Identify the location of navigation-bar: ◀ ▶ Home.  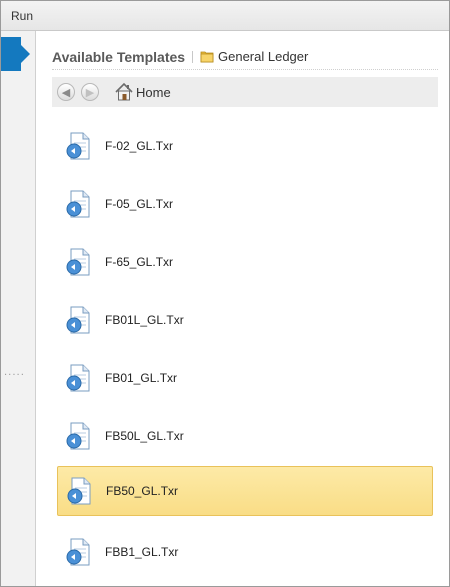
(245, 92).